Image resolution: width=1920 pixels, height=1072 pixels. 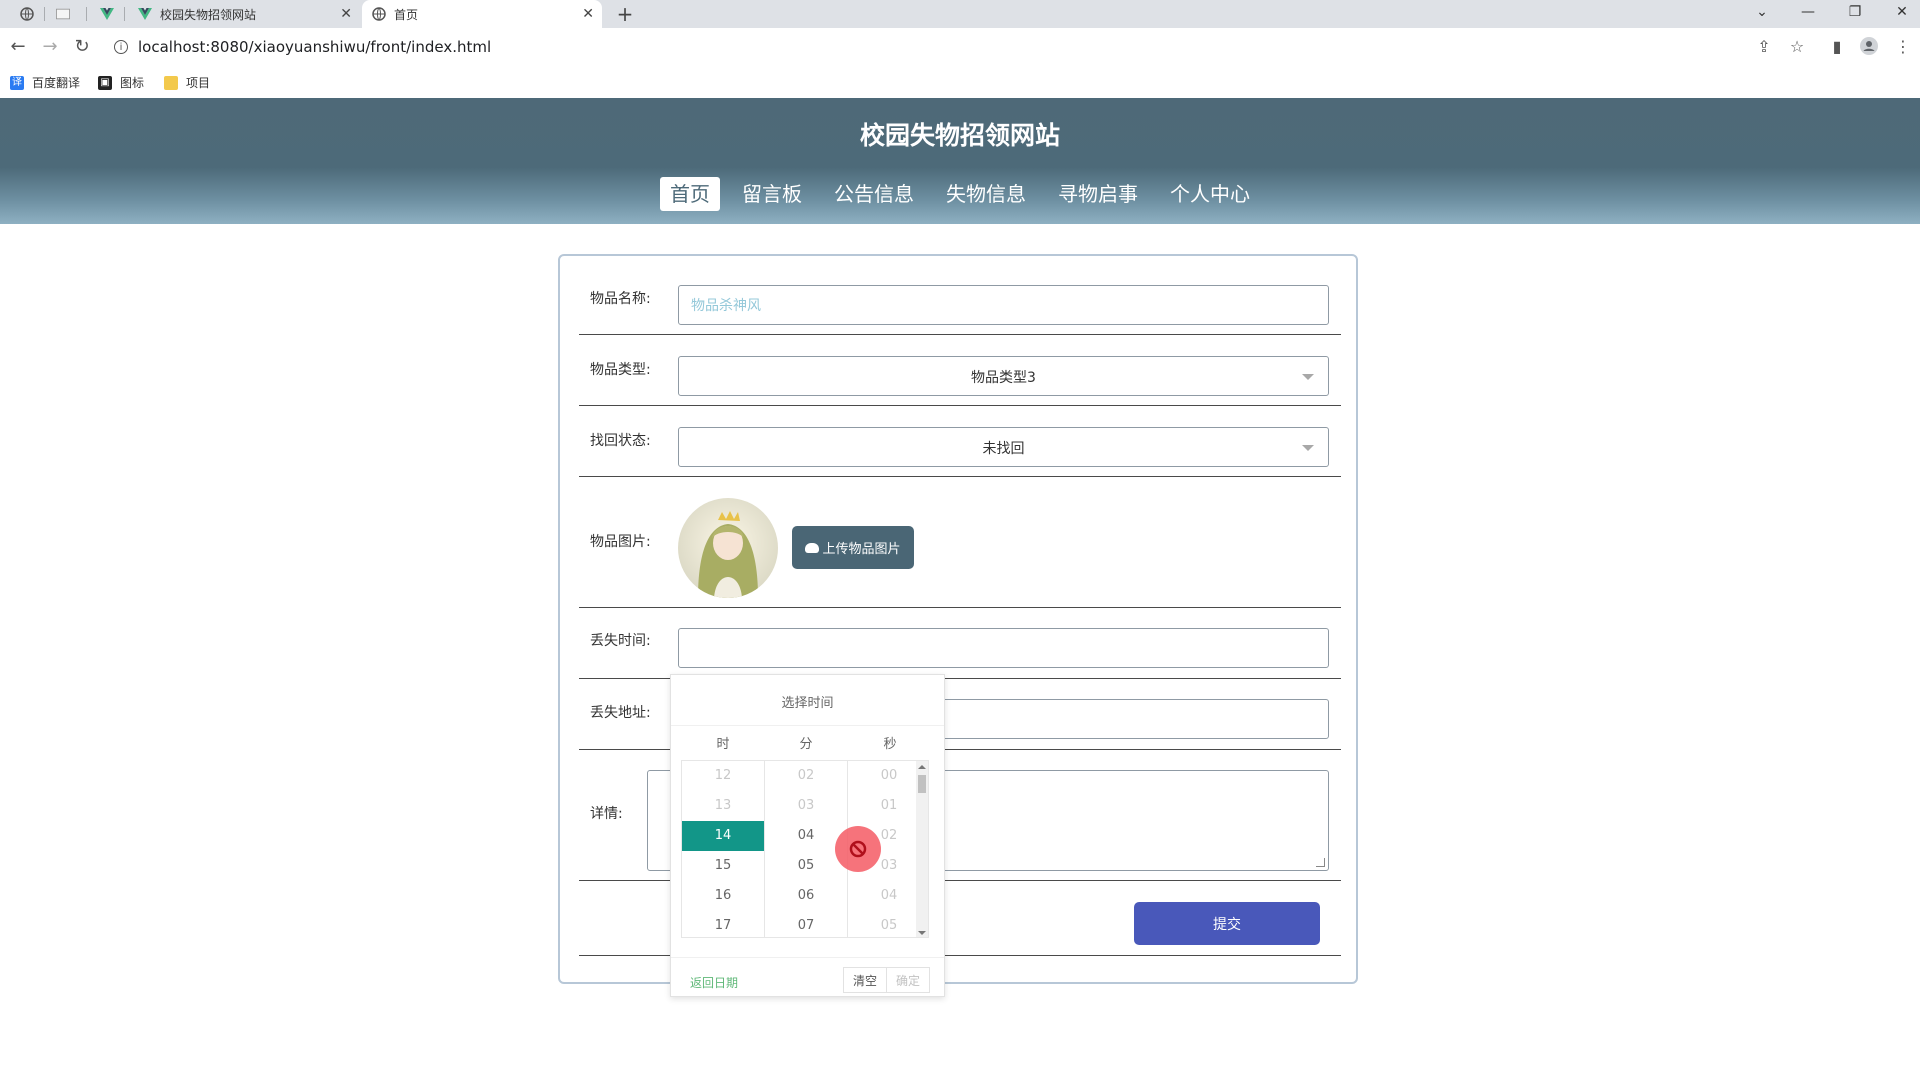 I want to click on close-window-icon: ✕, so click(x=1902, y=12).